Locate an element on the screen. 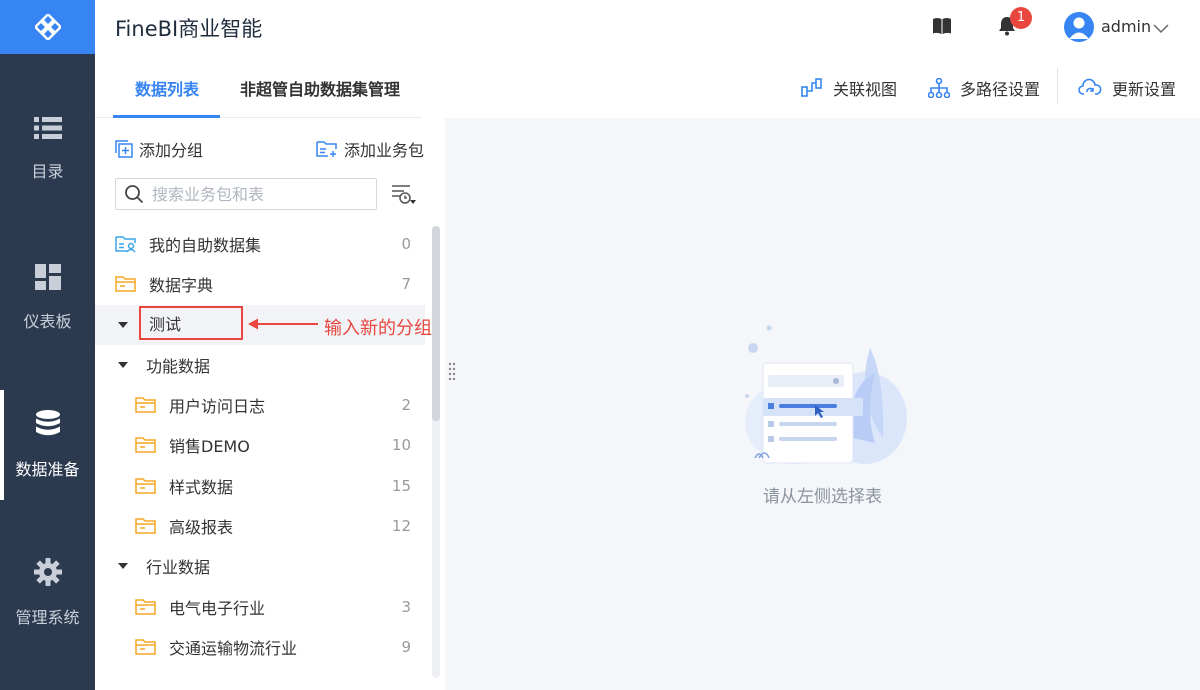 The height and width of the screenshot is (690, 1200). nav-label: 数据准备 is located at coordinates (47, 469).